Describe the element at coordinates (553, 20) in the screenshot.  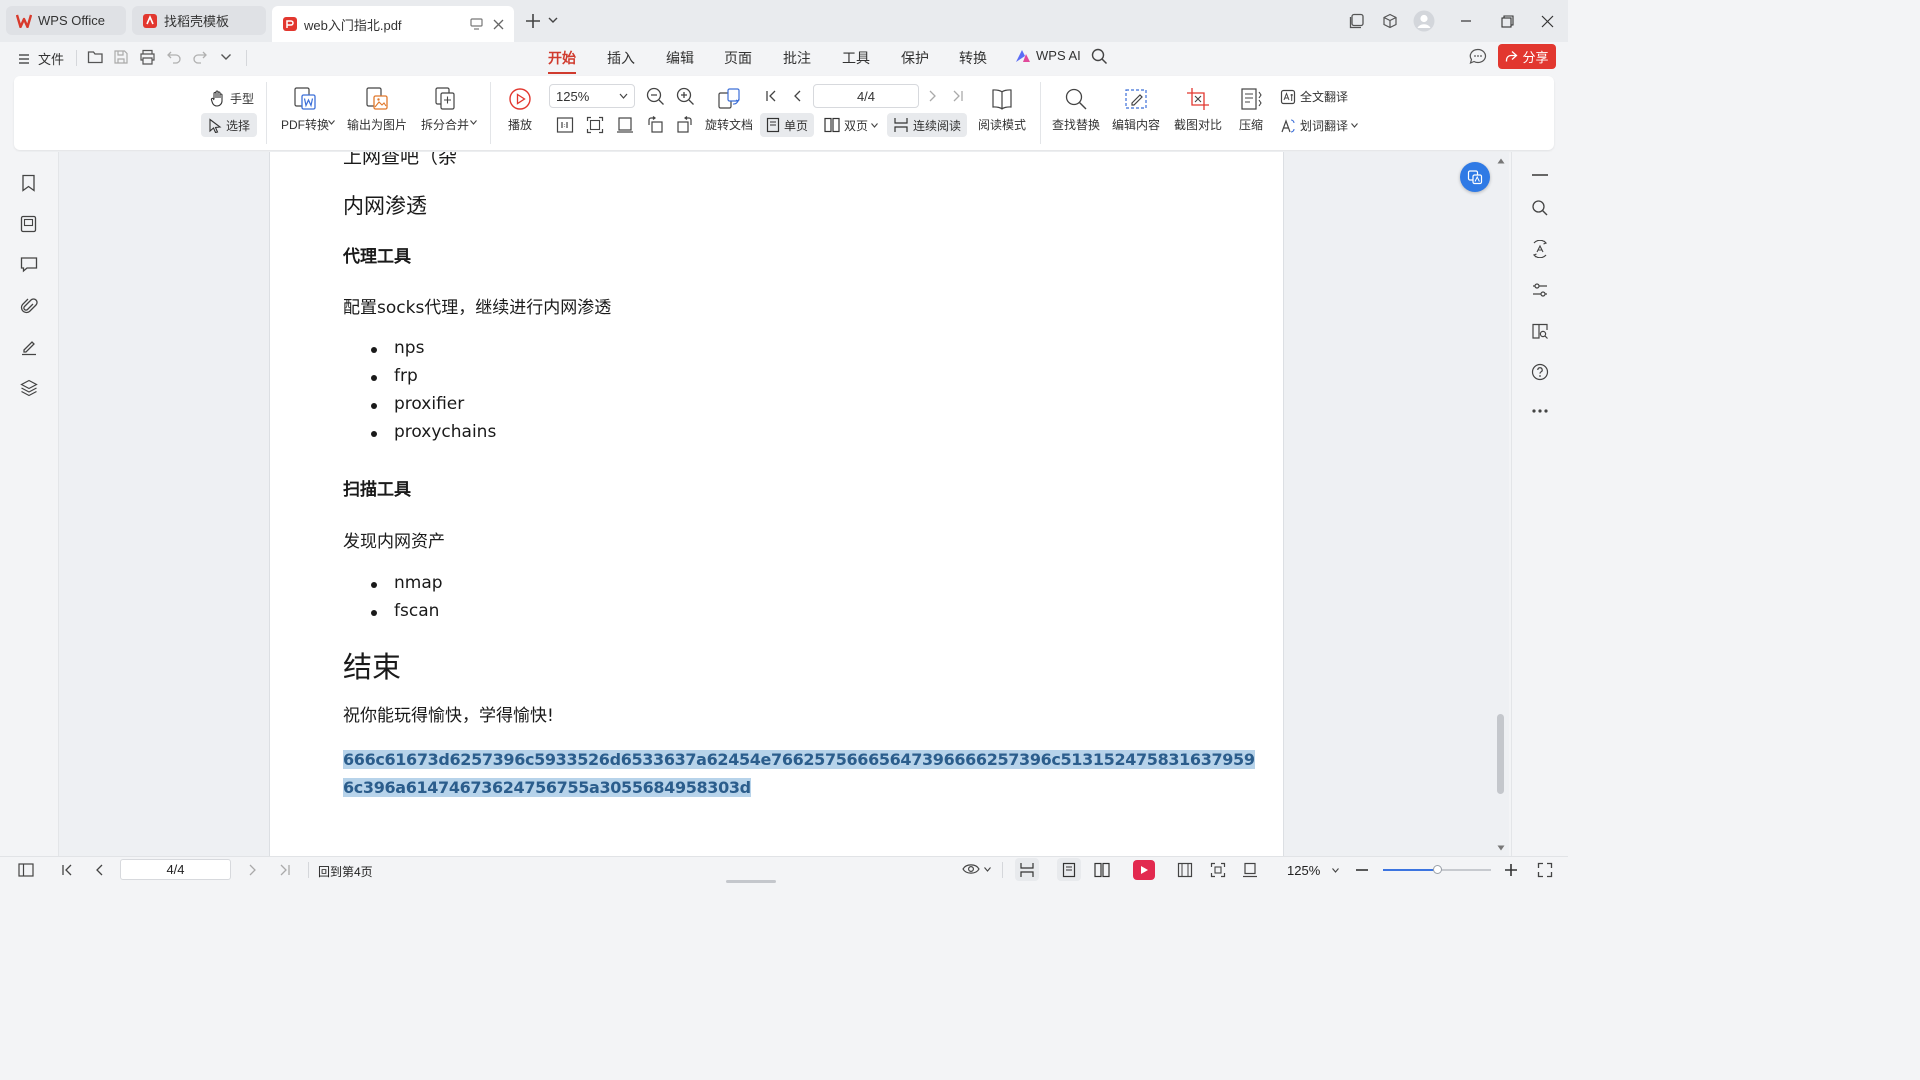
I see `chevron-down-icon` at that location.